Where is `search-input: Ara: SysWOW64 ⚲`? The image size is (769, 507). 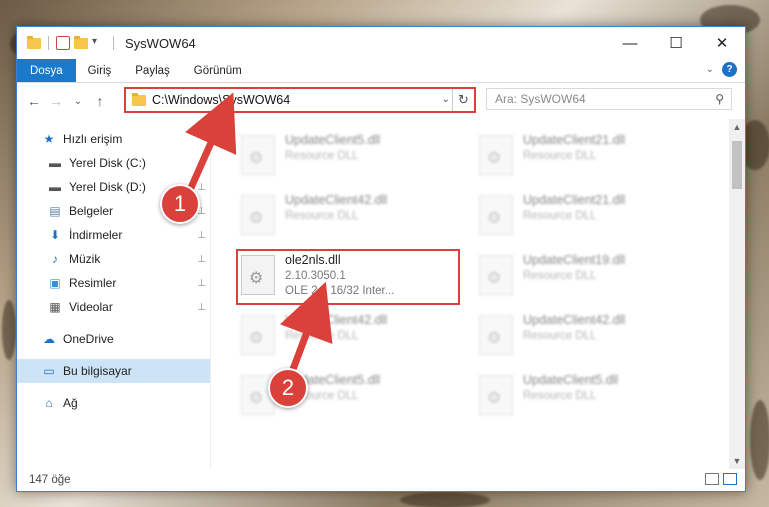
search-input: Ara: SysWOW64 ⚲ is located at coordinates (609, 99).